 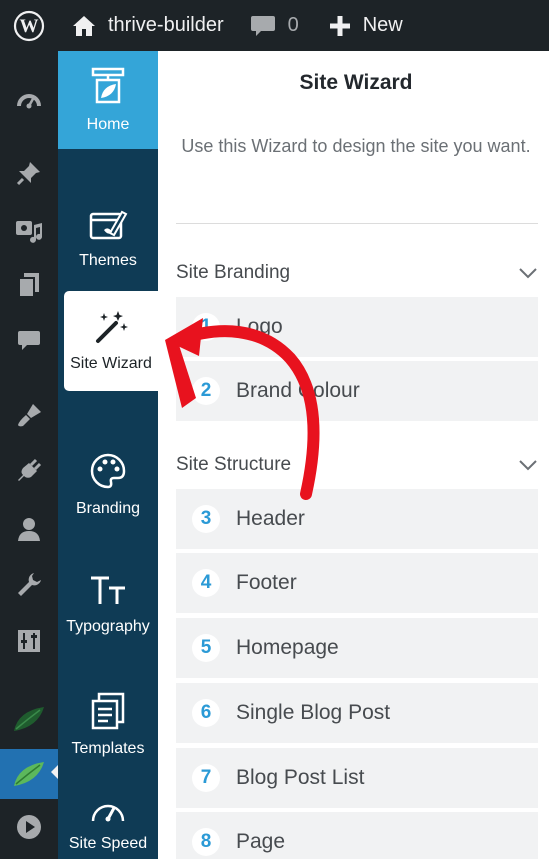 What do you see at coordinates (108, 225) in the screenshot?
I see `themes-icon` at bounding box center [108, 225].